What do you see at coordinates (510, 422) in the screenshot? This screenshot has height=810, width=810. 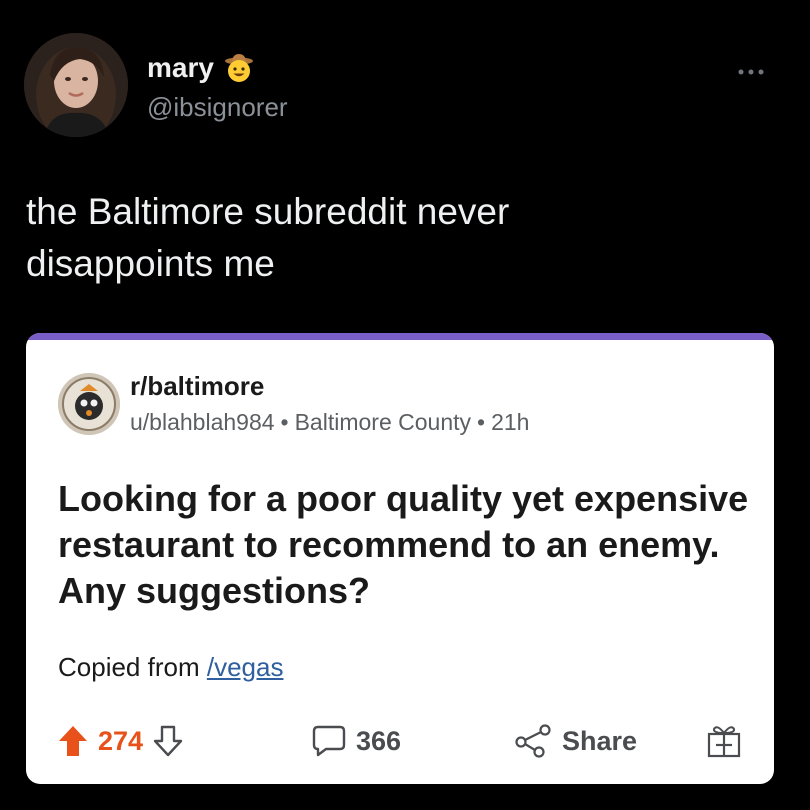 I see `post-age: 21h` at bounding box center [510, 422].